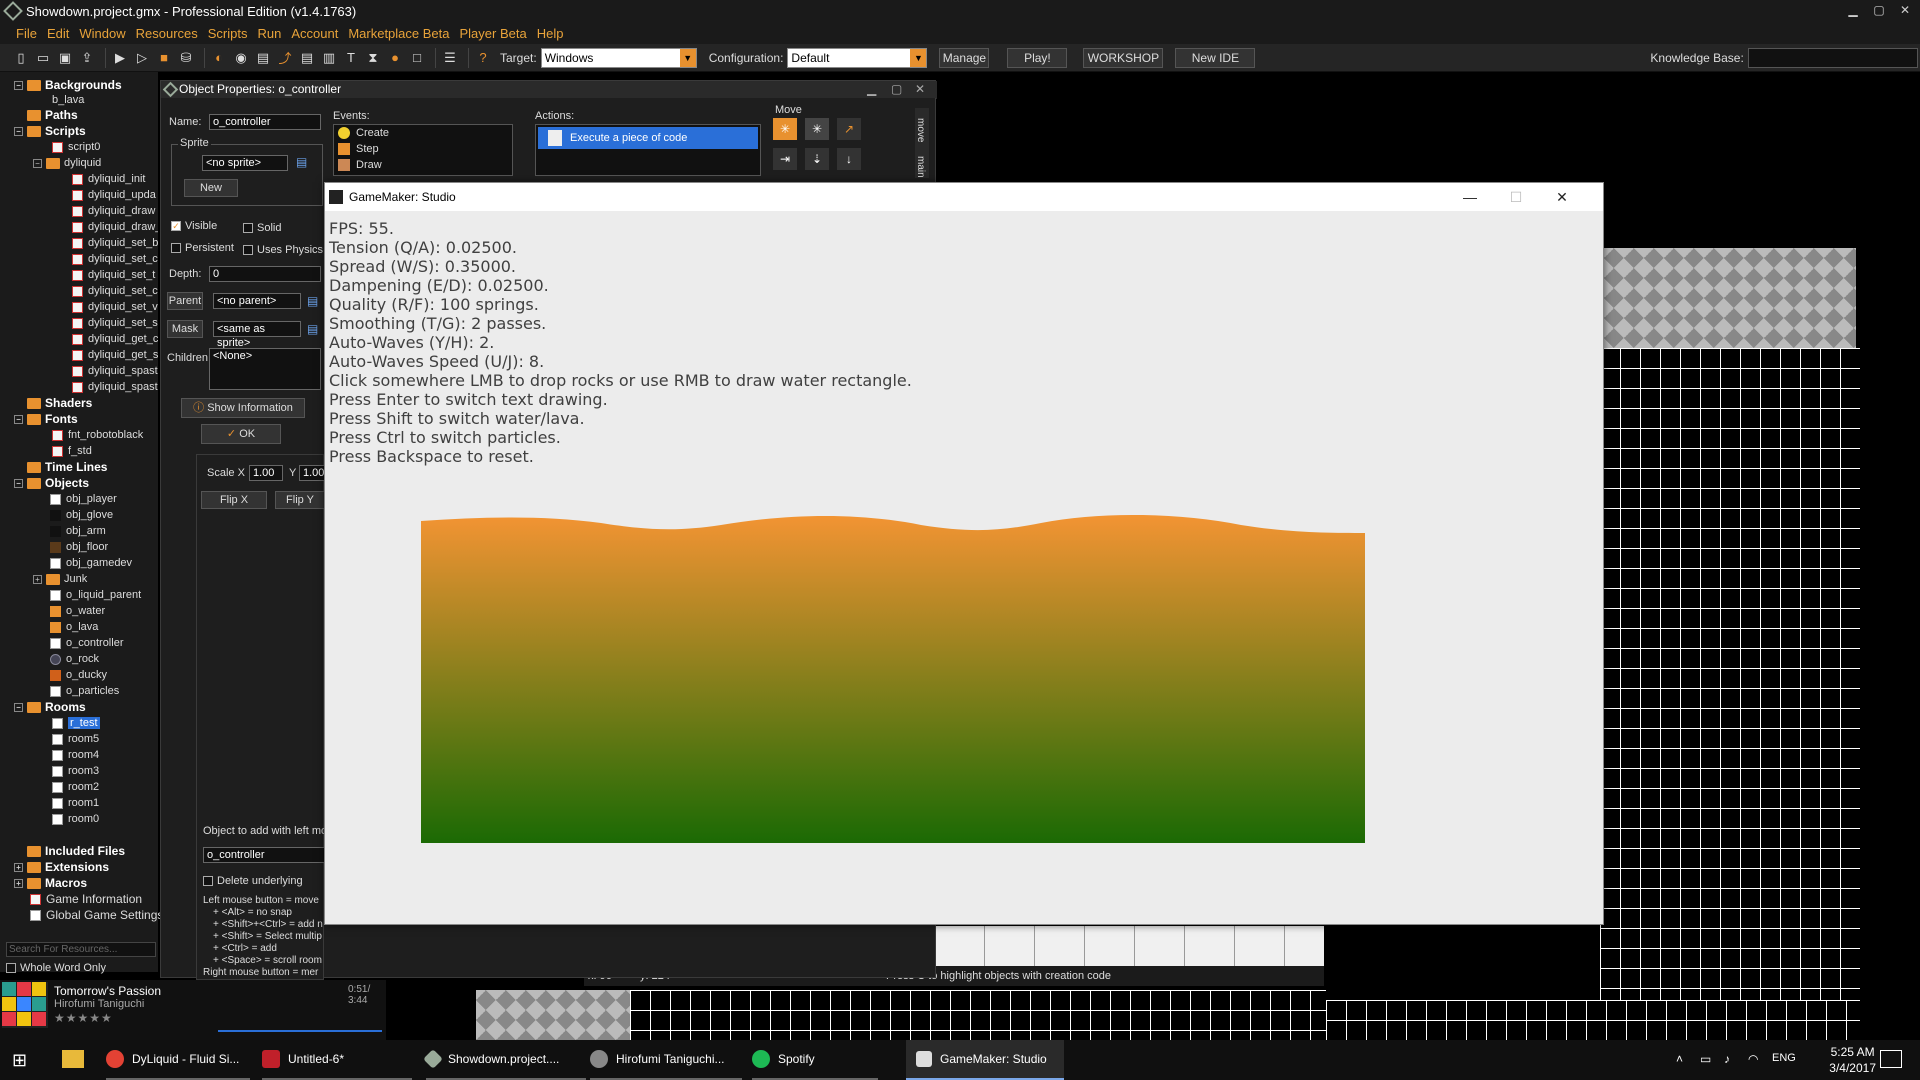 This screenshot has width=1920, height=1080. What do you see at coordinates (243, 408) in the screenshot?
I see `show-information-button: ⓘ Show Information` at bounding box center [243, 408].